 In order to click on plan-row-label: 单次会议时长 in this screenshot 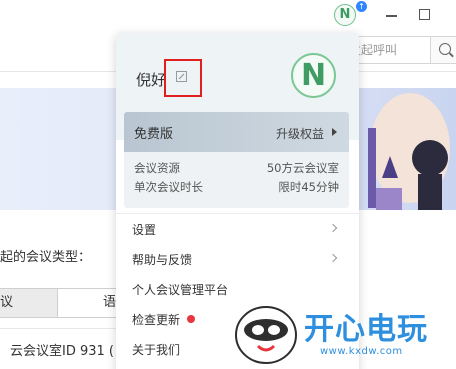, I will do `click(168, 187)`.